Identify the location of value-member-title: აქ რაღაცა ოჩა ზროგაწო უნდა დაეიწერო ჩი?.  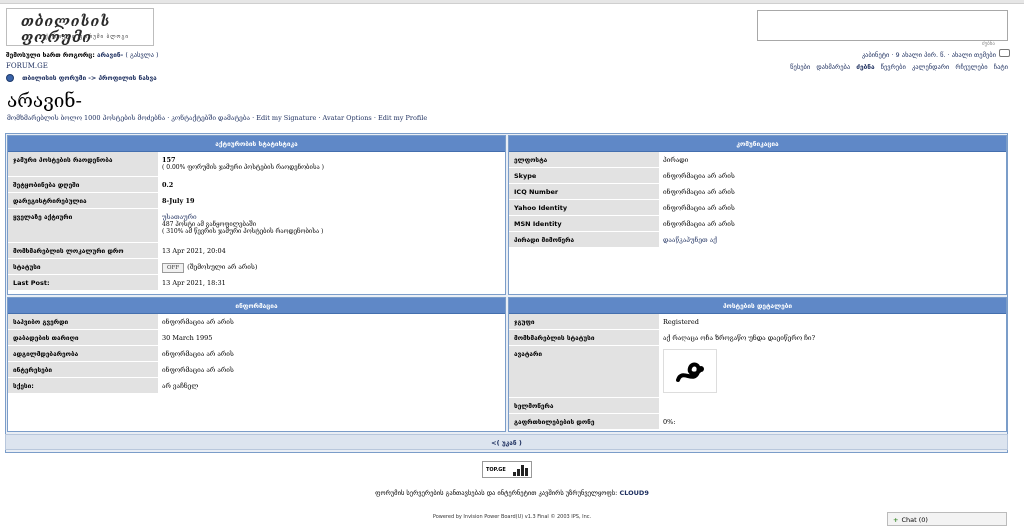
(739, 338).